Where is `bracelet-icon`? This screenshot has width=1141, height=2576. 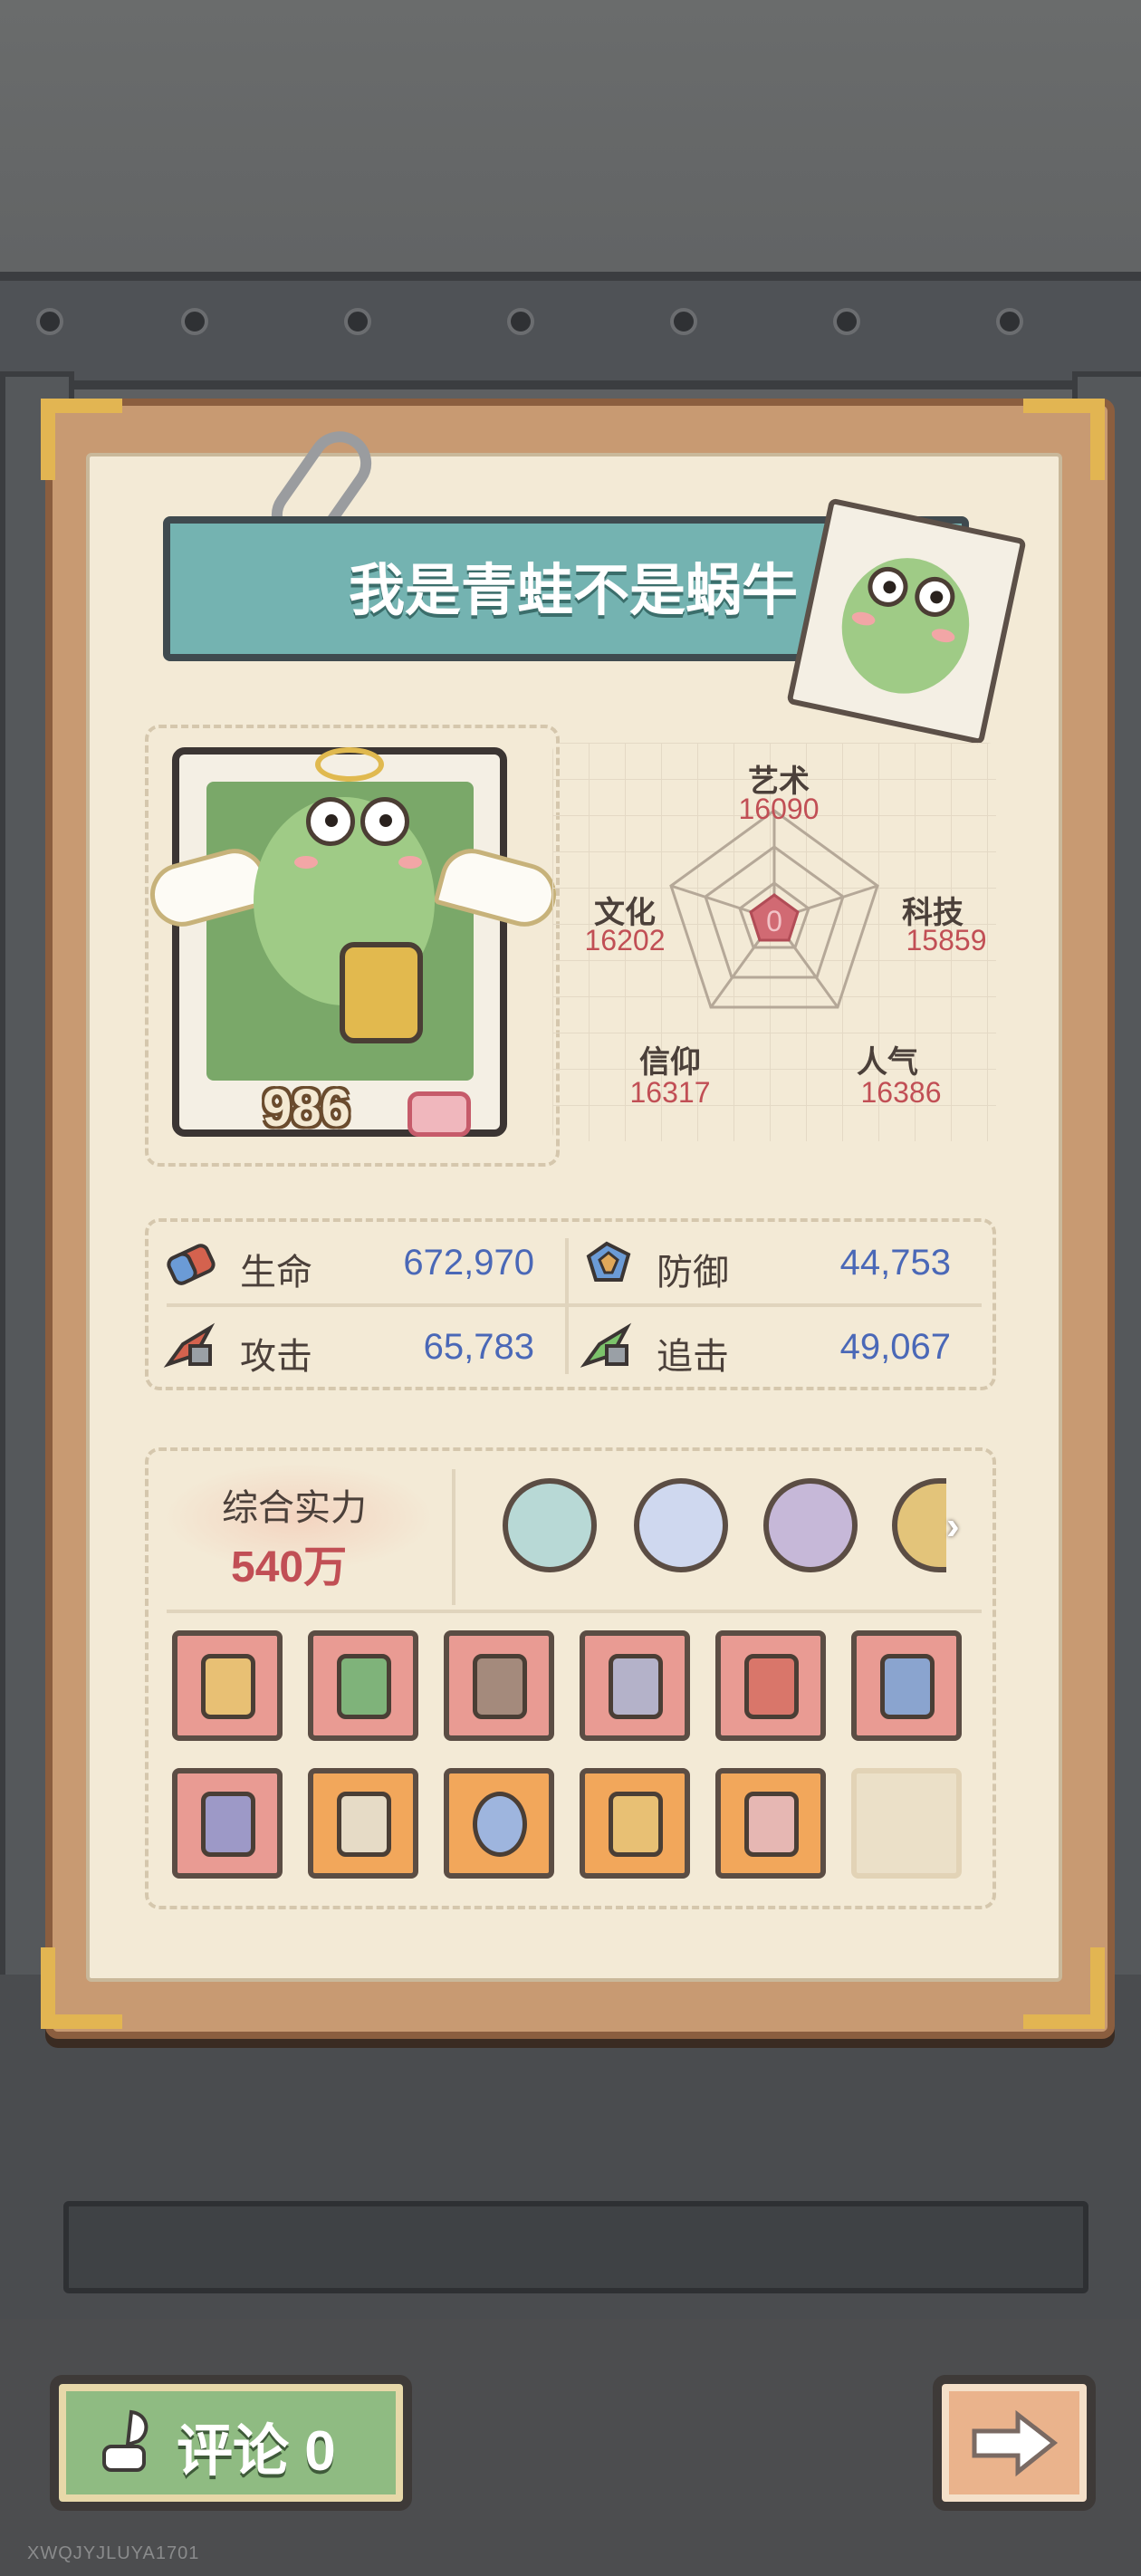 bracelet-icon is located at coordinates (636, 1824).